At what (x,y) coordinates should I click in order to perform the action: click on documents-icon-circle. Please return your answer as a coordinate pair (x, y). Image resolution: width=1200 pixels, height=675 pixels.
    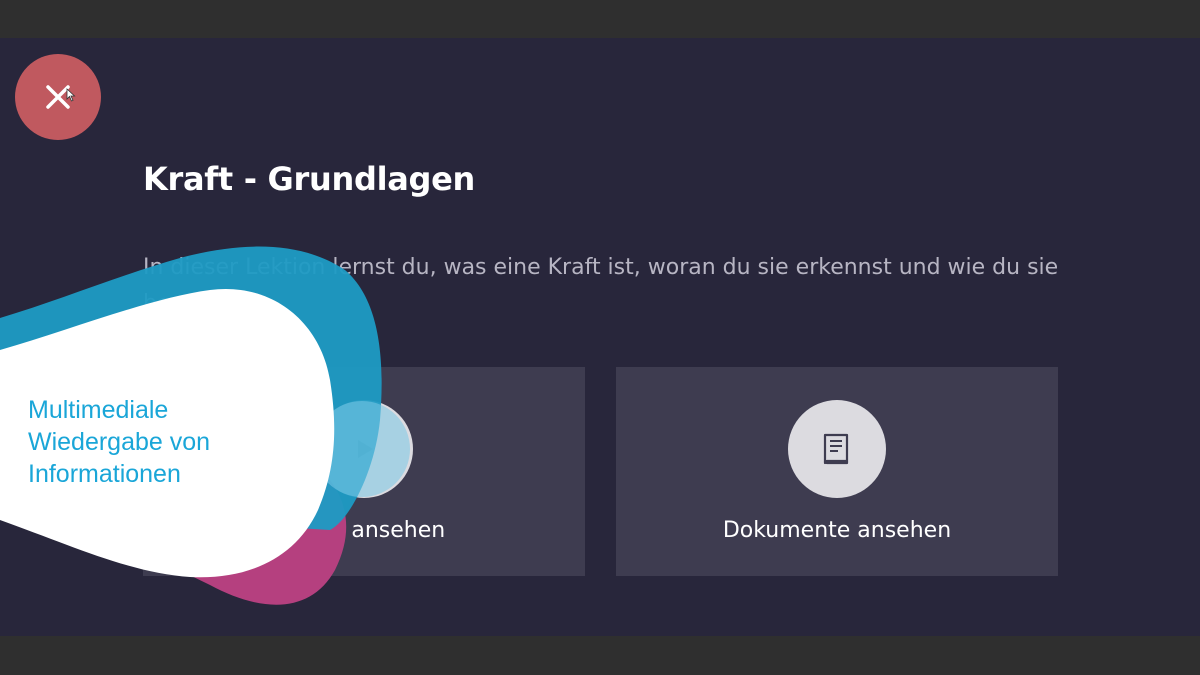
    Looking at the image, I should click on (837, 449).